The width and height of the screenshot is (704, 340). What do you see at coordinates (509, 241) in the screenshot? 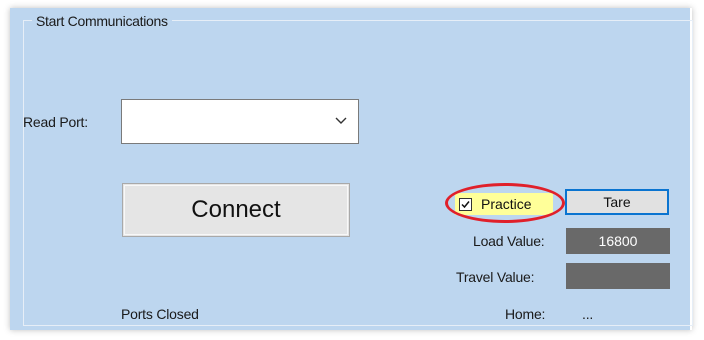
I see `load-value-label: Load Value:` at bounding box center [509, 241].